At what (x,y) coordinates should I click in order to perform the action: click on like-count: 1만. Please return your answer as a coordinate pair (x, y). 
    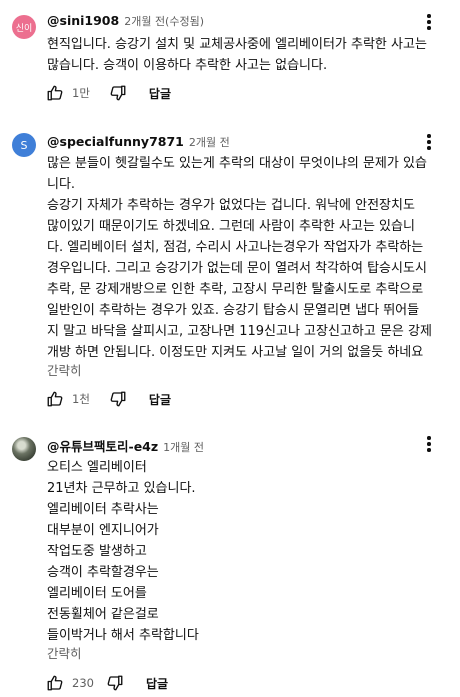
    Looking at the image, I should click on (81, 93).